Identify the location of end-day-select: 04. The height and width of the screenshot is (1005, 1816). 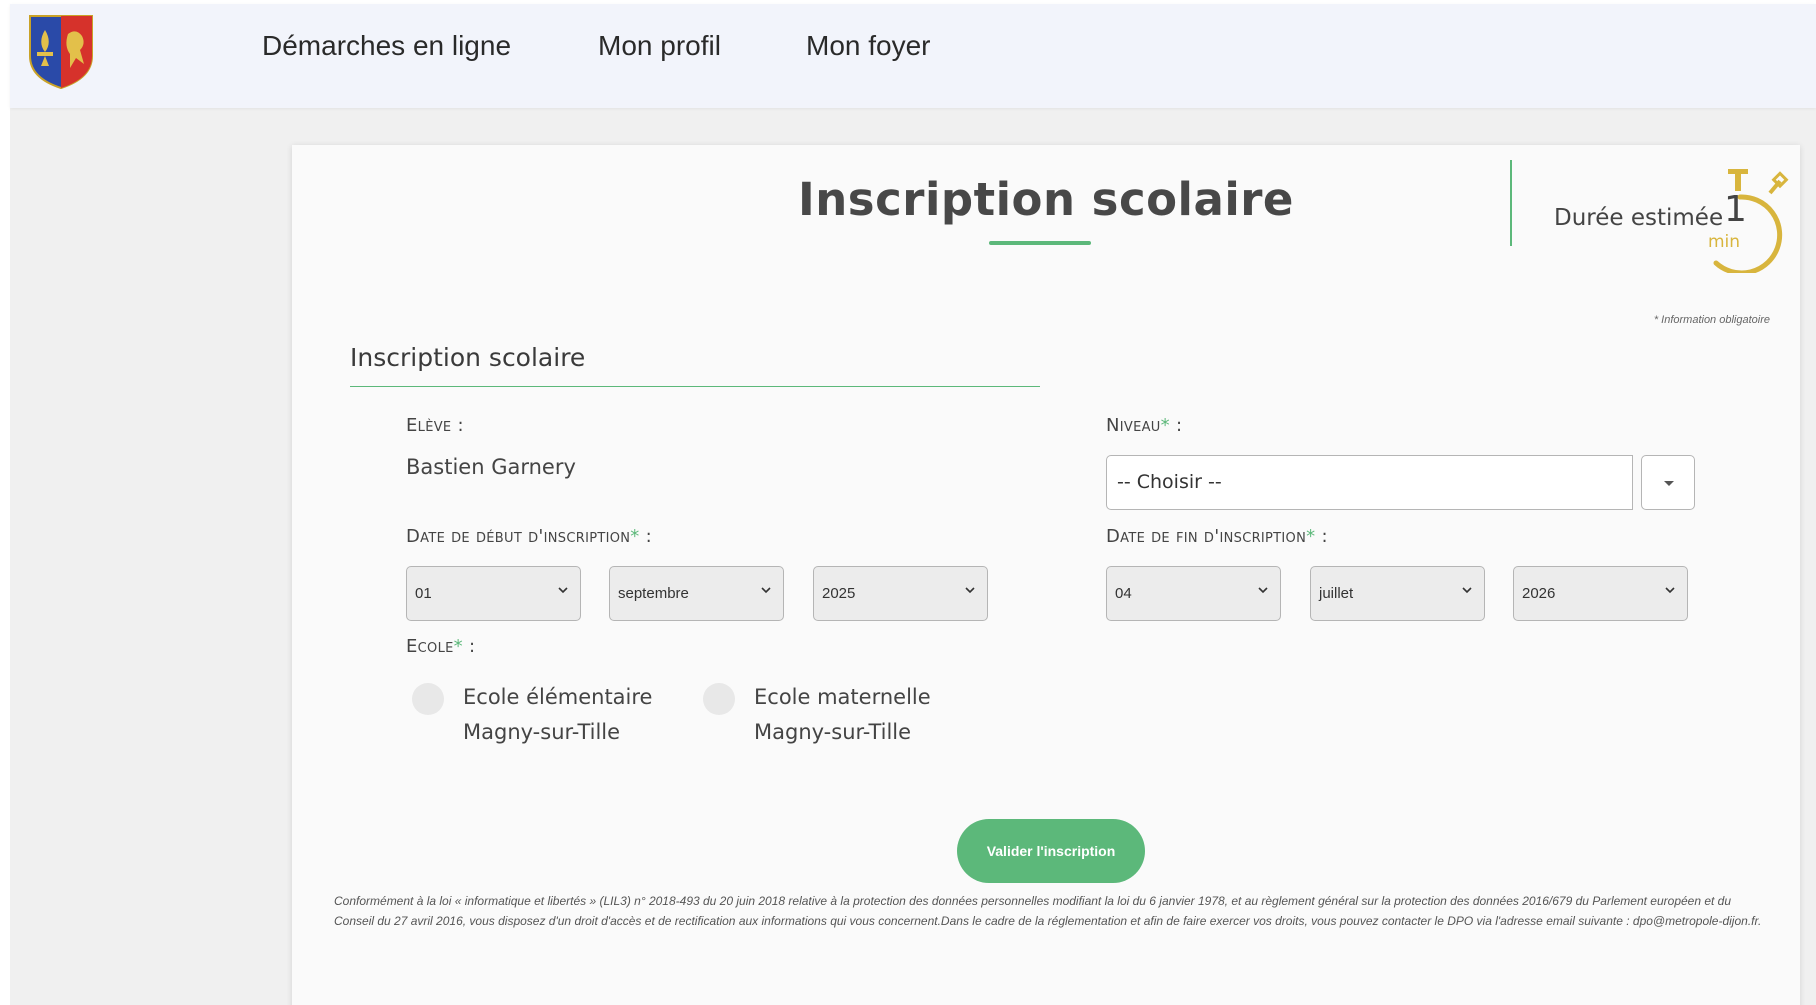
(1193, 593).